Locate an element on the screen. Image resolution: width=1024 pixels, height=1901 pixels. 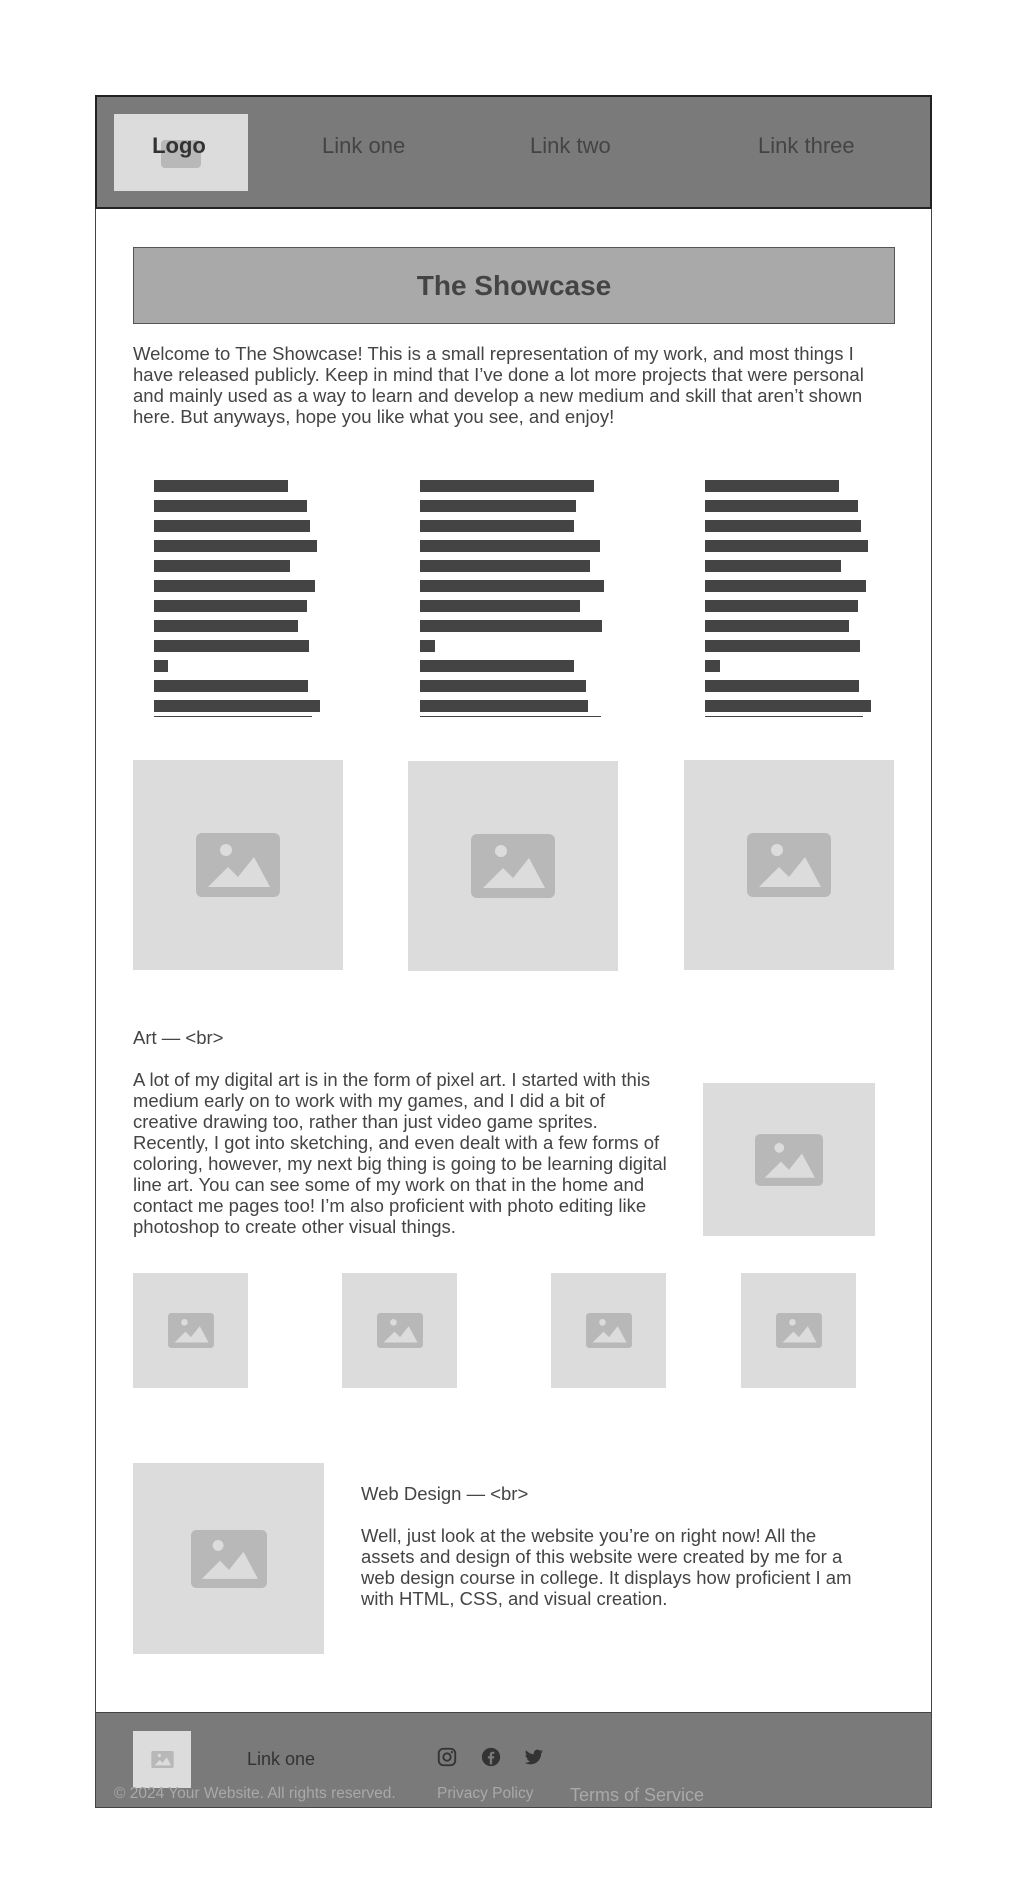
instagram-icon is located at coordinates (447, 1757).